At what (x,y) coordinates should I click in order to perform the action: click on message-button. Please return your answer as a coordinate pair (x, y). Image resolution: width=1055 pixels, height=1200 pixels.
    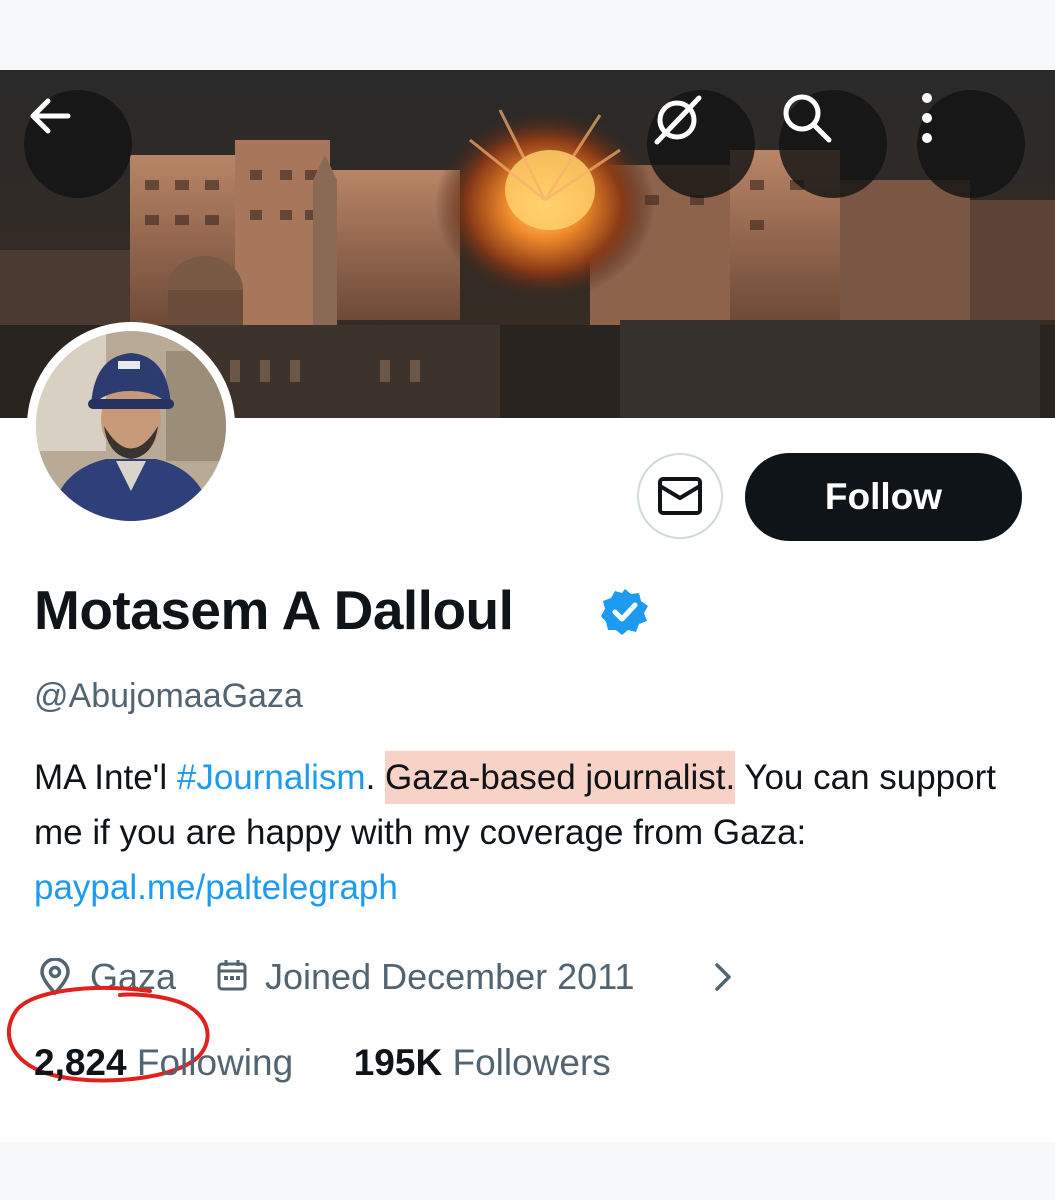
    Looking at the image, I should click on (680, 496).